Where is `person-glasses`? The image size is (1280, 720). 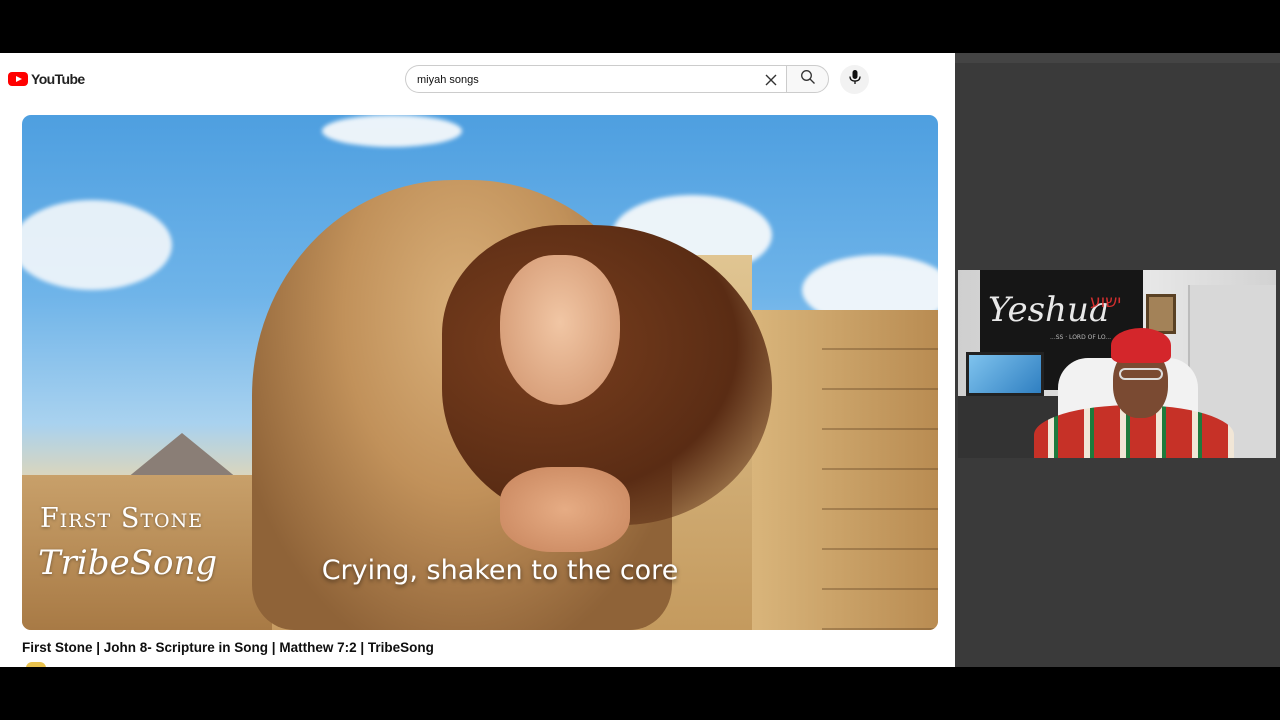 person-glasses is located at coordinates (1141, 374).